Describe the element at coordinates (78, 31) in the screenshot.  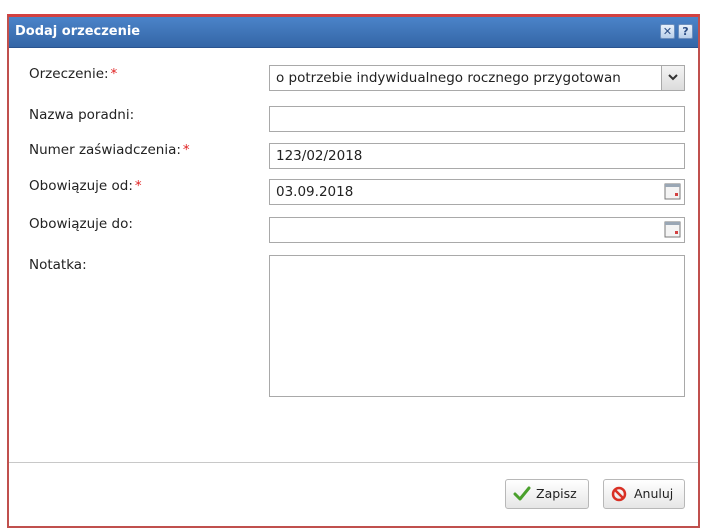
I see `dialog-title: Dodaj orzeczenie` at that location.